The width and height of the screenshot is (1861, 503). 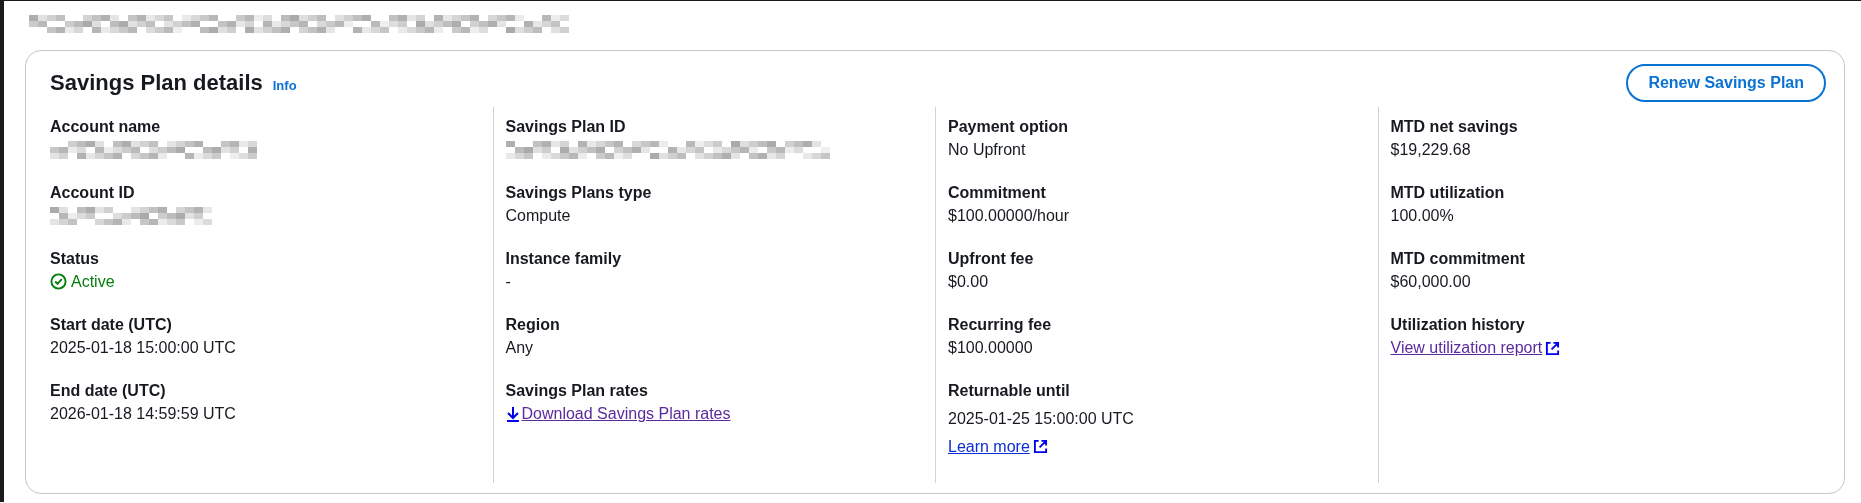 What do you see at coordinates (1466, 348) in the screenshot?
I see `report-link: View utilization report` at bounding box center [1466, 348].